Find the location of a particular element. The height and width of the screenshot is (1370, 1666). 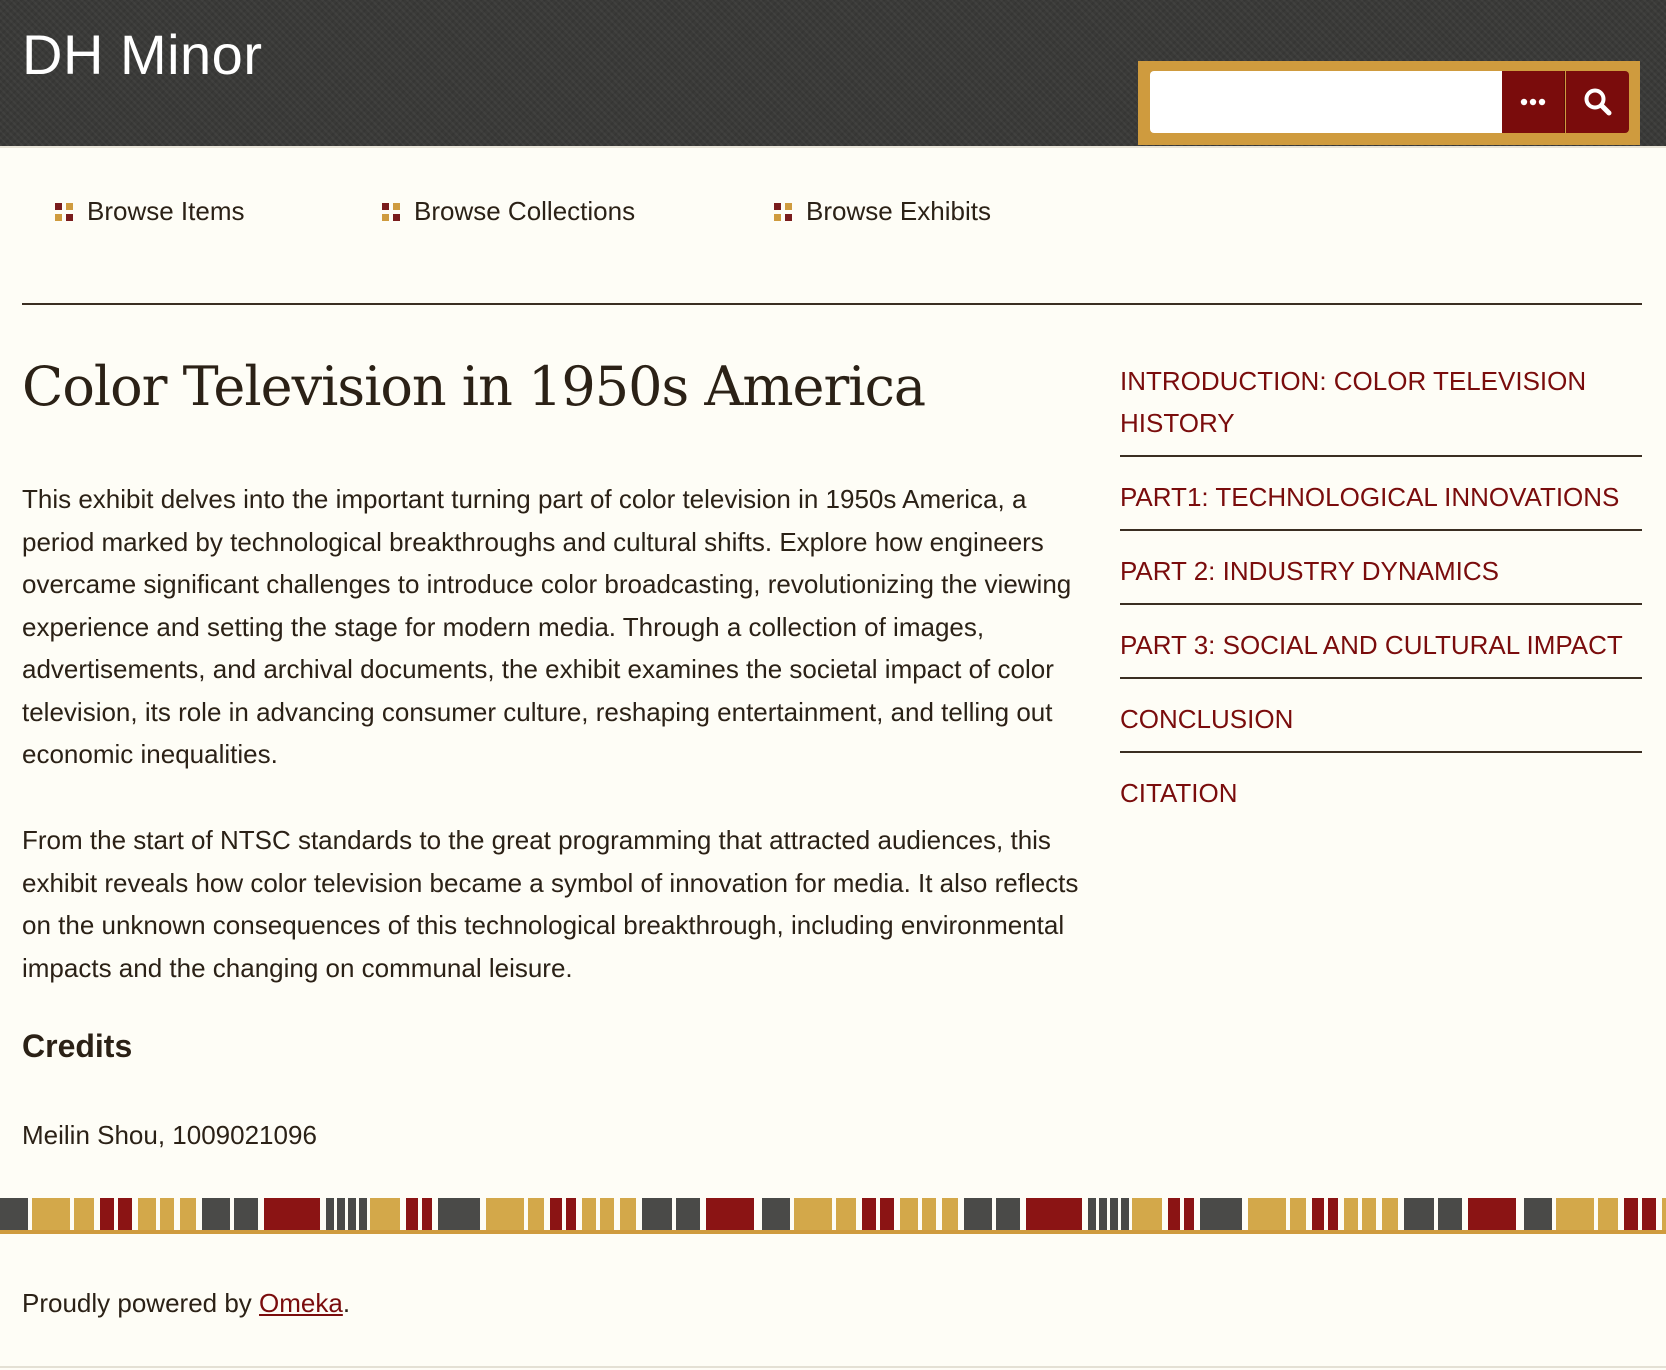

search-options-button is located at coordinates (1533, 102).